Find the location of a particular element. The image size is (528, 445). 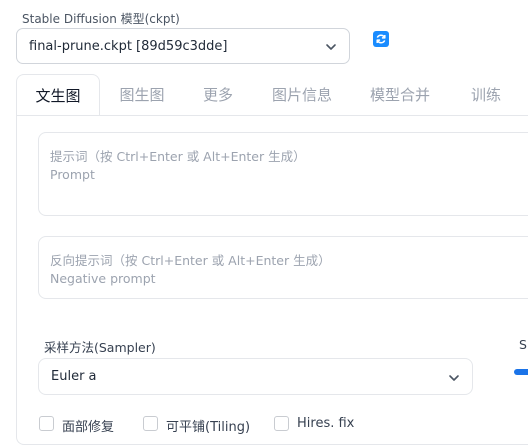

refresh-icon is located at coordinates (381, 39).